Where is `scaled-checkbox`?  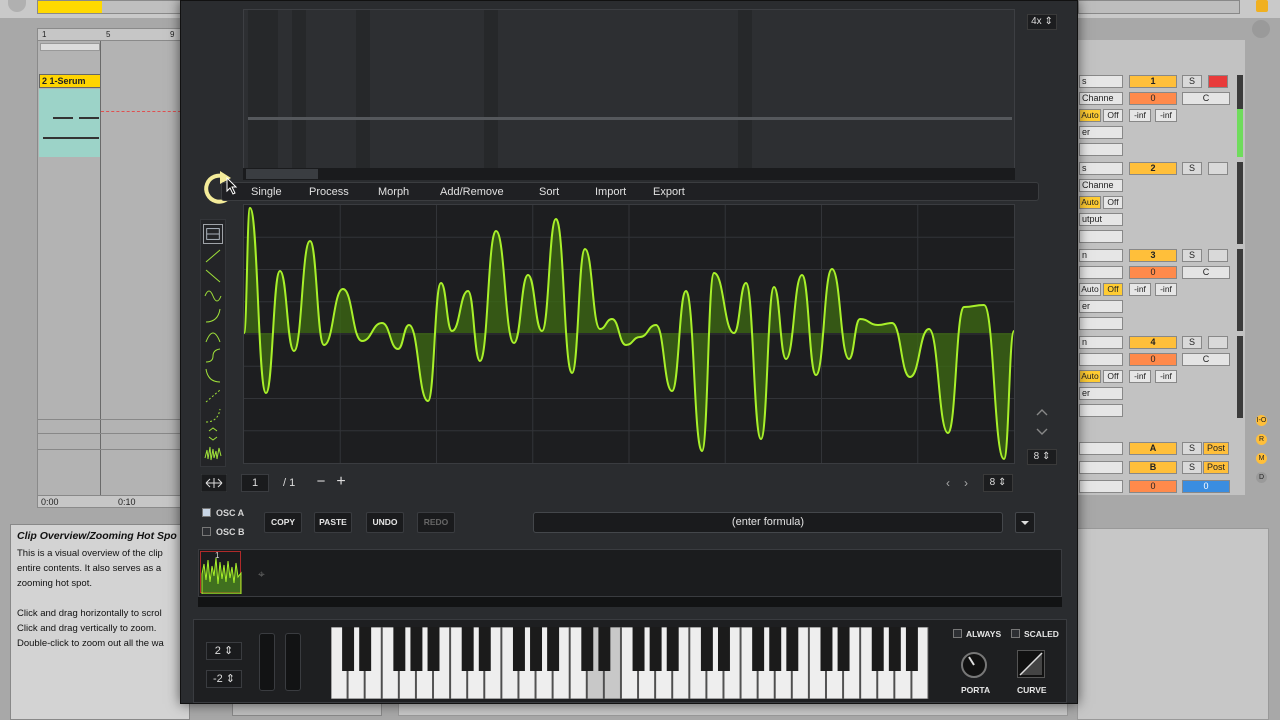 scaled-checkbox is located at coordinates (1015, 633).